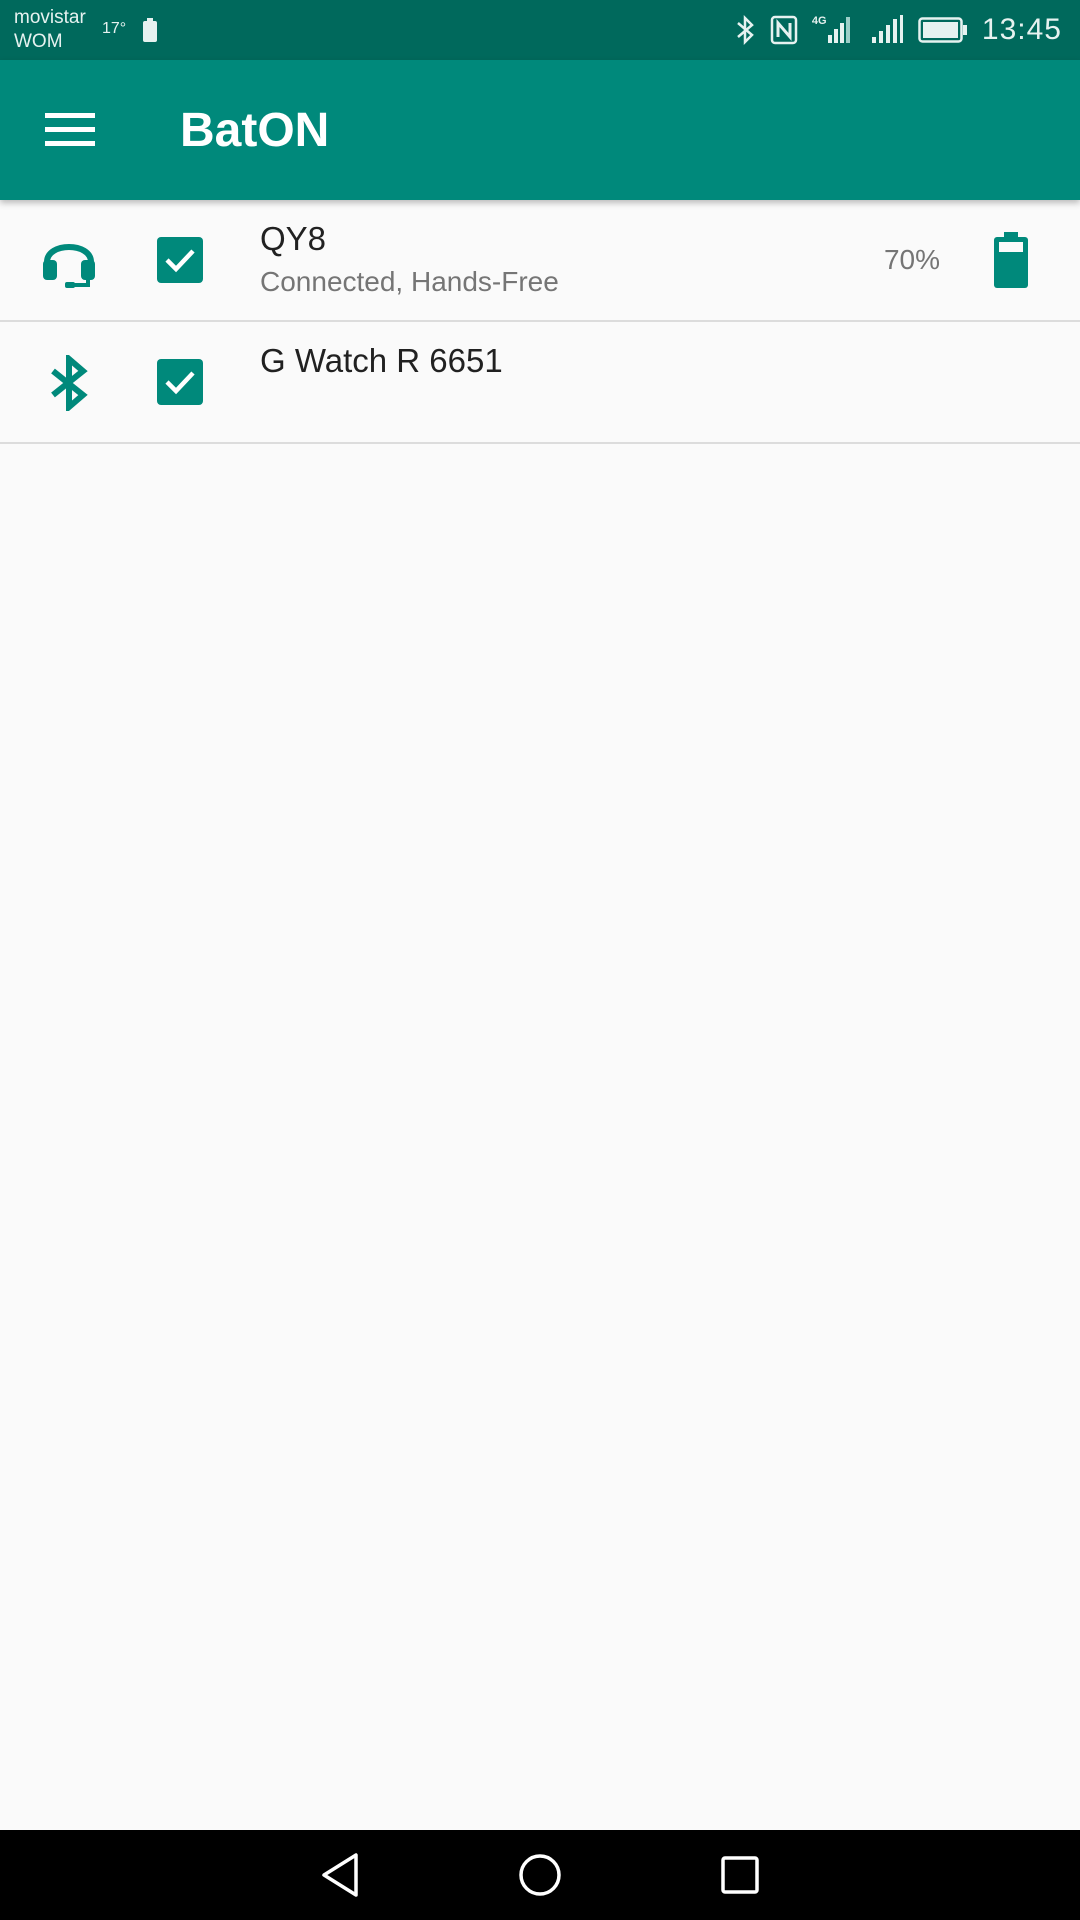 This screenshot has width=1080, height=1920. Describe the element at coordinates (69, 261) in the screenshot. I see `headset-icon` at that location.